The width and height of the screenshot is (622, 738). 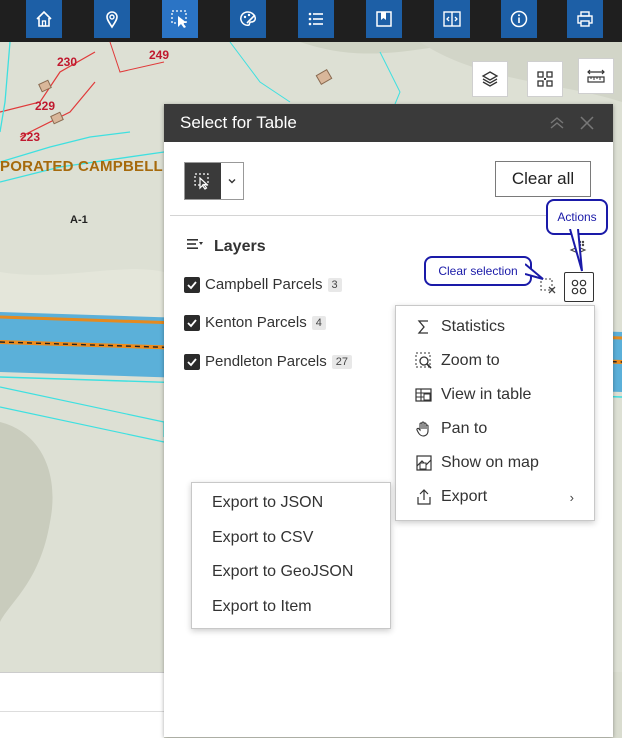 What do you see at coordinates (291, 607) in the screenshot?
I see `export-item-item: Export to Item` at bounding box center [291, 607].